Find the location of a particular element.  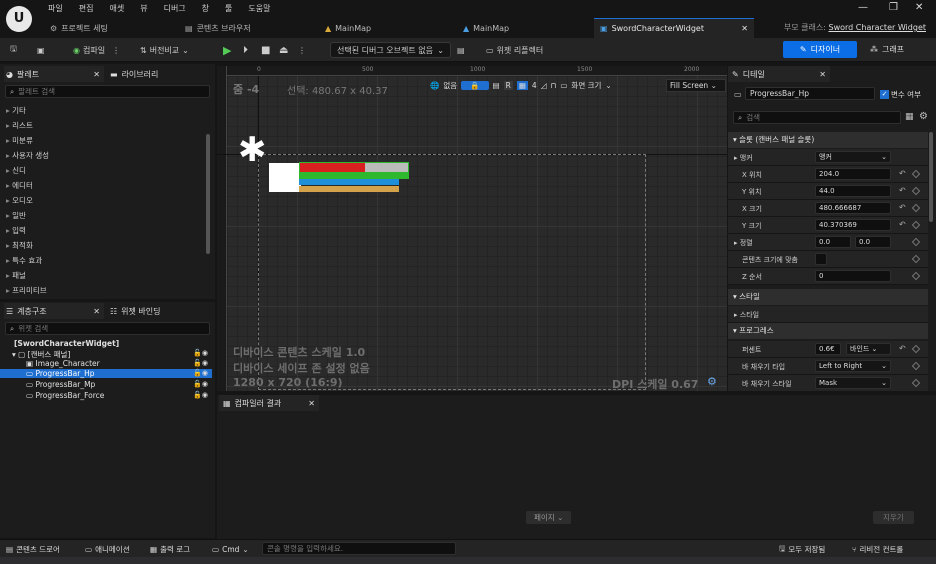

menu-tools: 툴 is located at coordinates (228, 8).